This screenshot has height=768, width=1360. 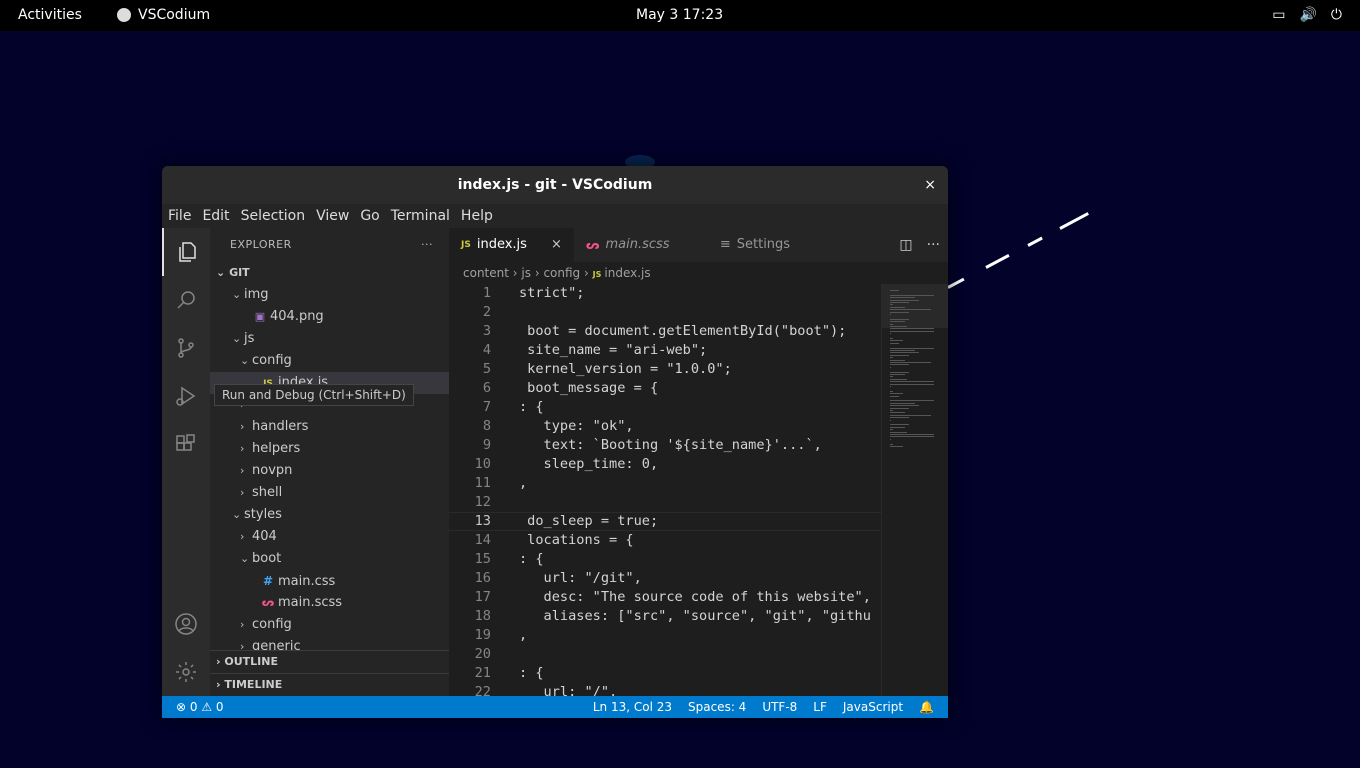 What do you see at coordinates (526, 273) in the screenshot?
I see `breadcrumb-item: js` at bounding box center [526, 273].